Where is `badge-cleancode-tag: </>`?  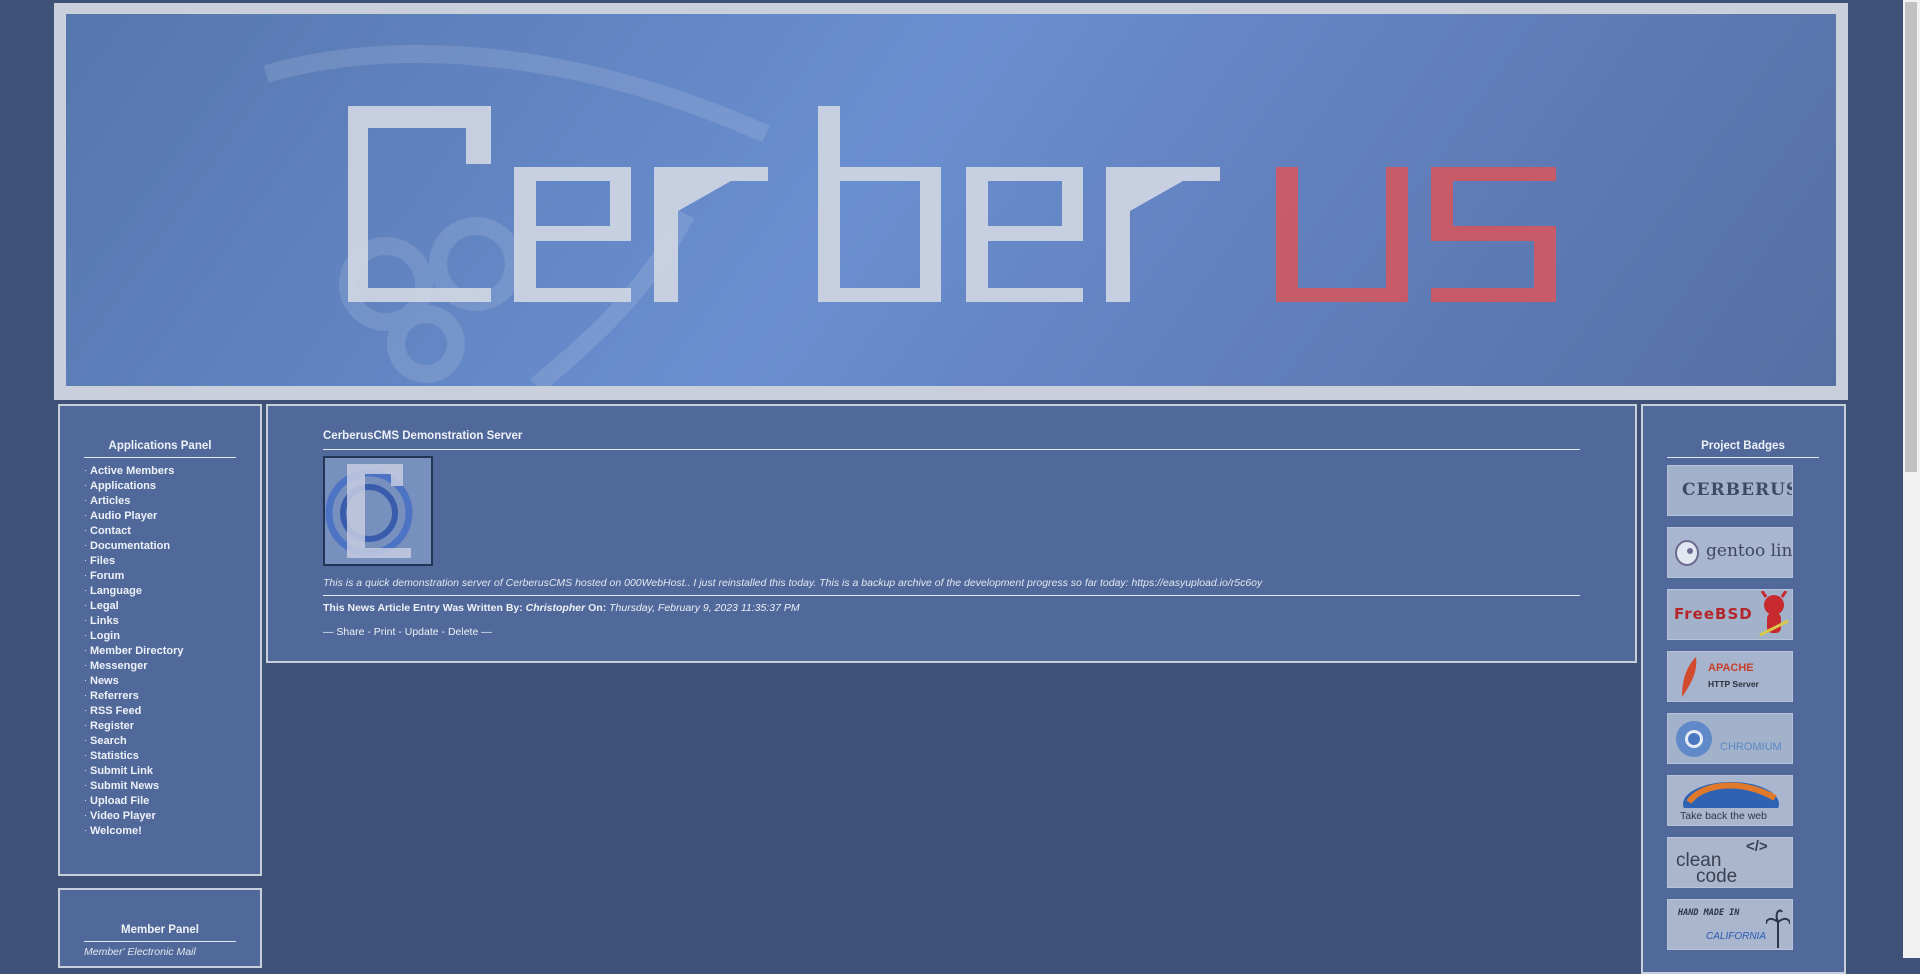 badge-cleancode-tag: </> is located at coordinates (1757, 846).